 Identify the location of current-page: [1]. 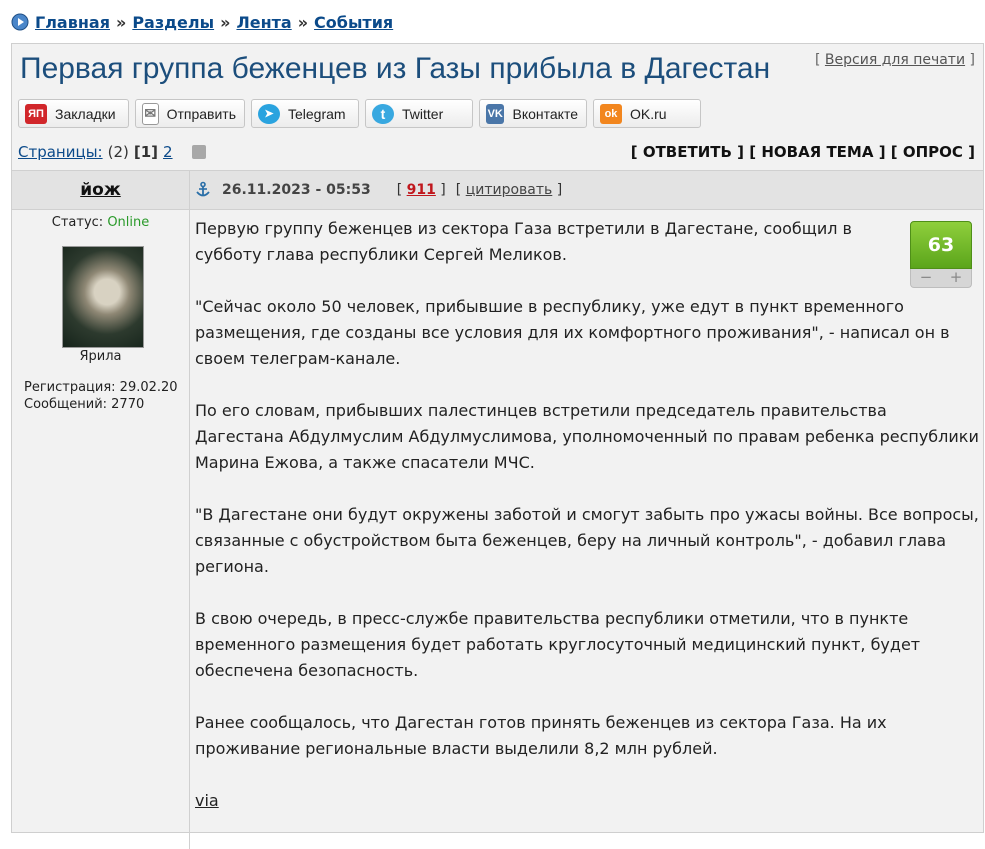
(145, 152).